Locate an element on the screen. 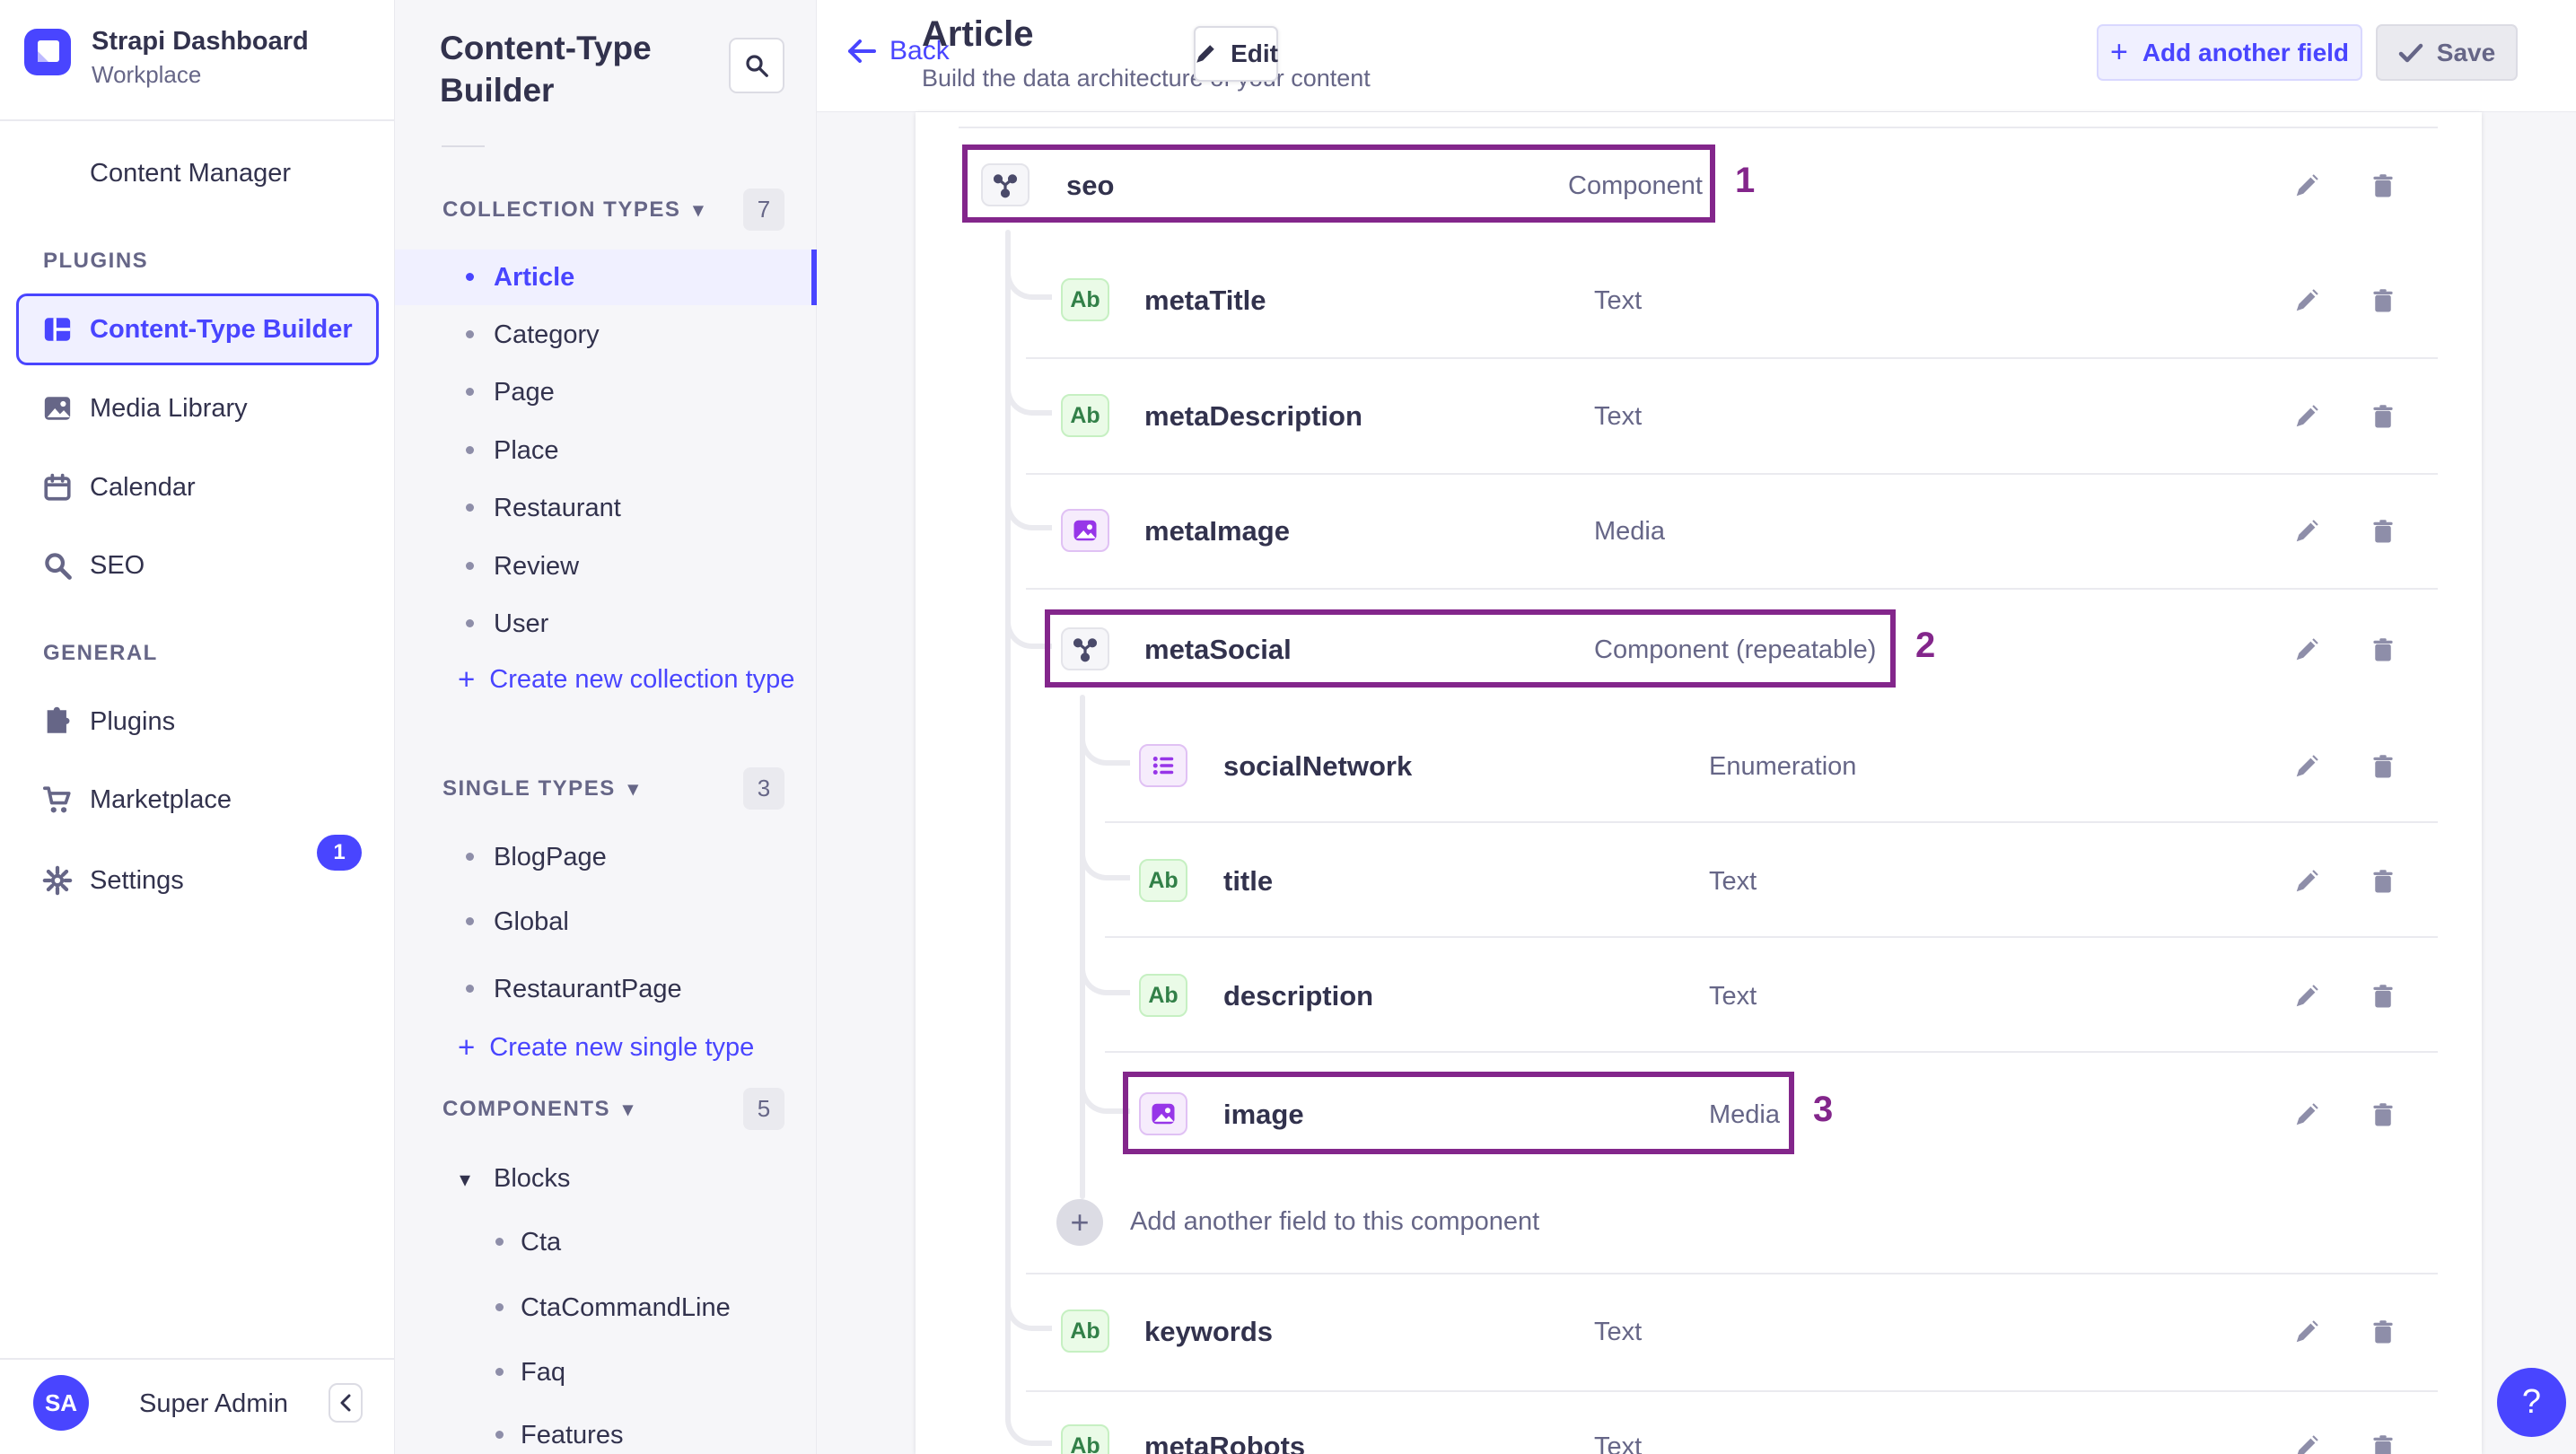  sidebar-item-article: Article is located at coordinates (606, 277).